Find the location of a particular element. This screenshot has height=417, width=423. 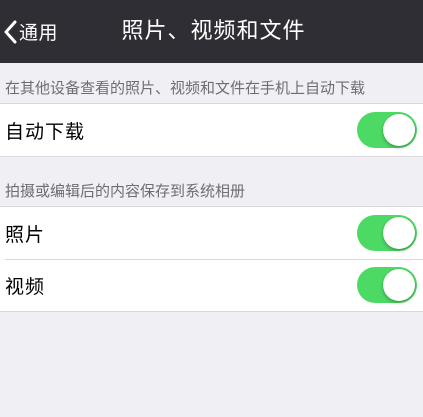

photos-toggle is located at coordinates (387, 233).